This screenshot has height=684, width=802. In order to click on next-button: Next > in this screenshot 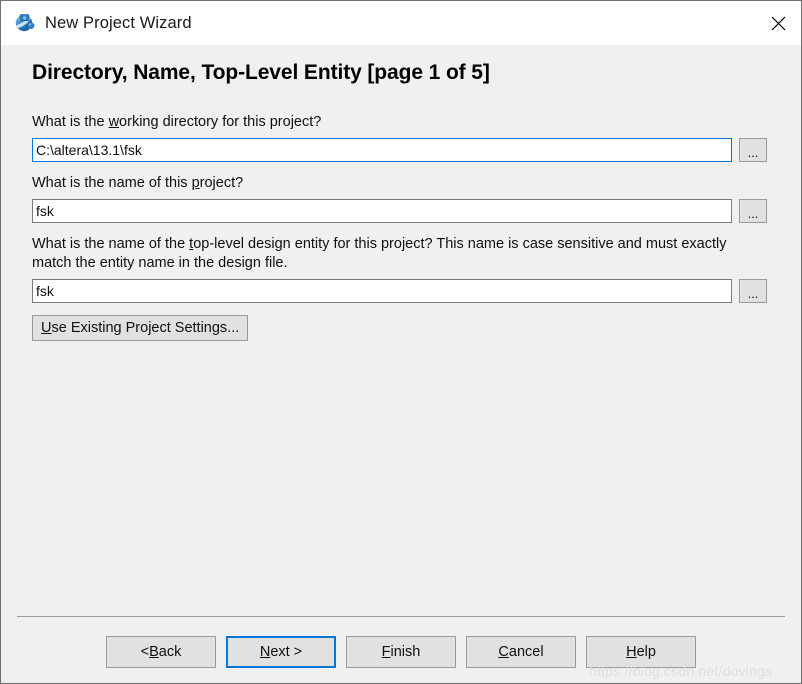, I will do `click(281, 652)`.